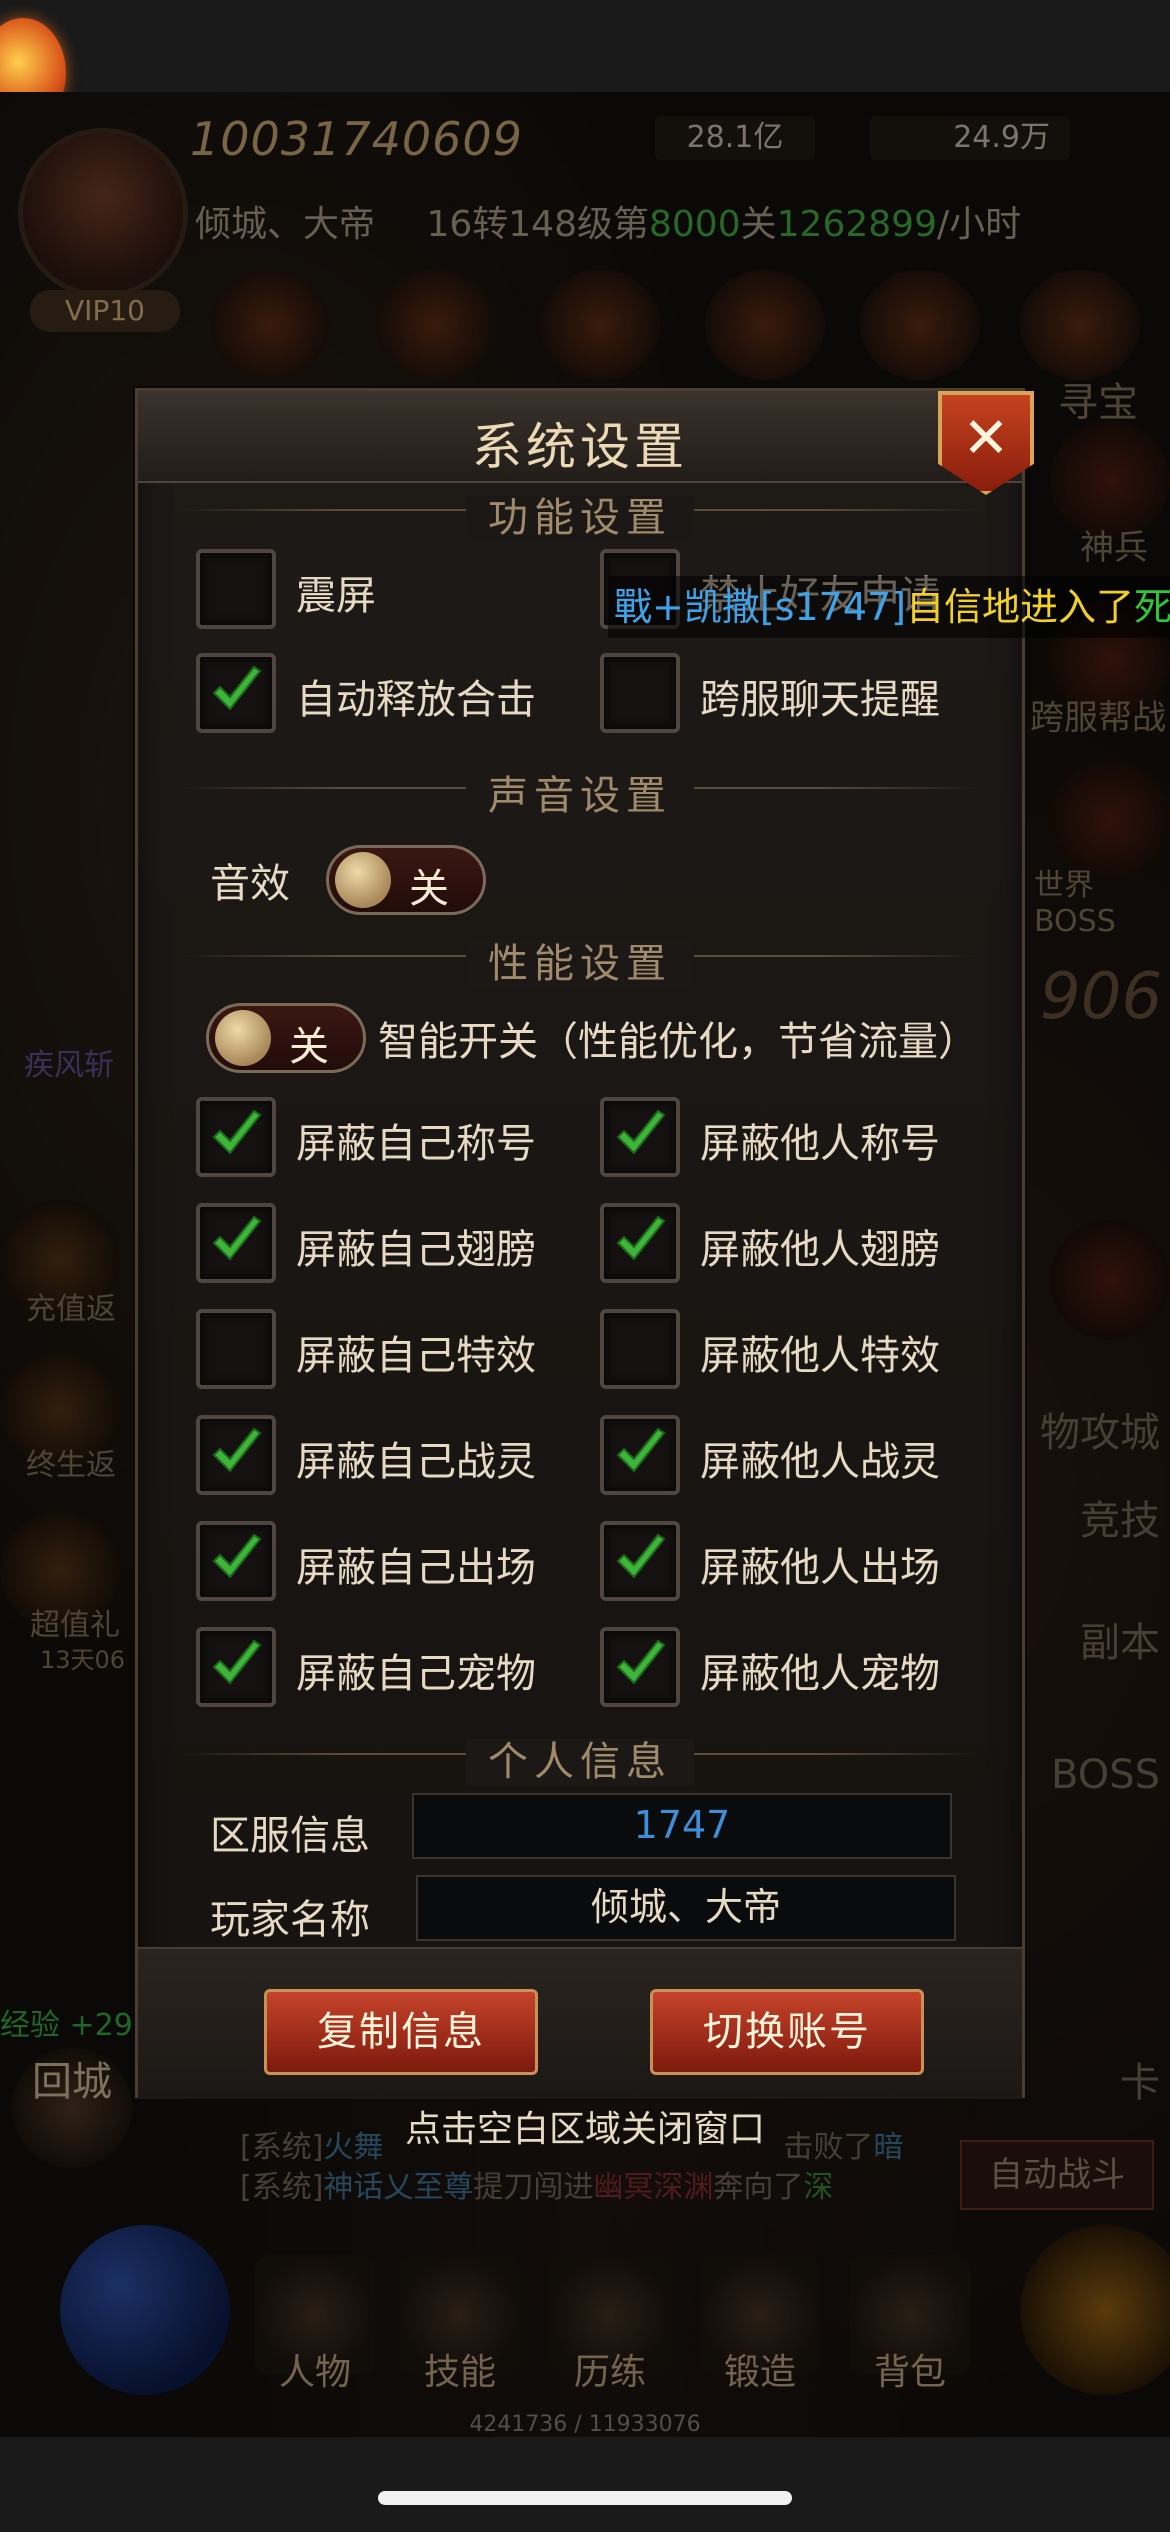 The height and width of the screenshot is (2532, 1170). Describe the element at coordinates (686, 1908) in the screenshot. I see `player-name-value: 倾城、大帝` at that location.